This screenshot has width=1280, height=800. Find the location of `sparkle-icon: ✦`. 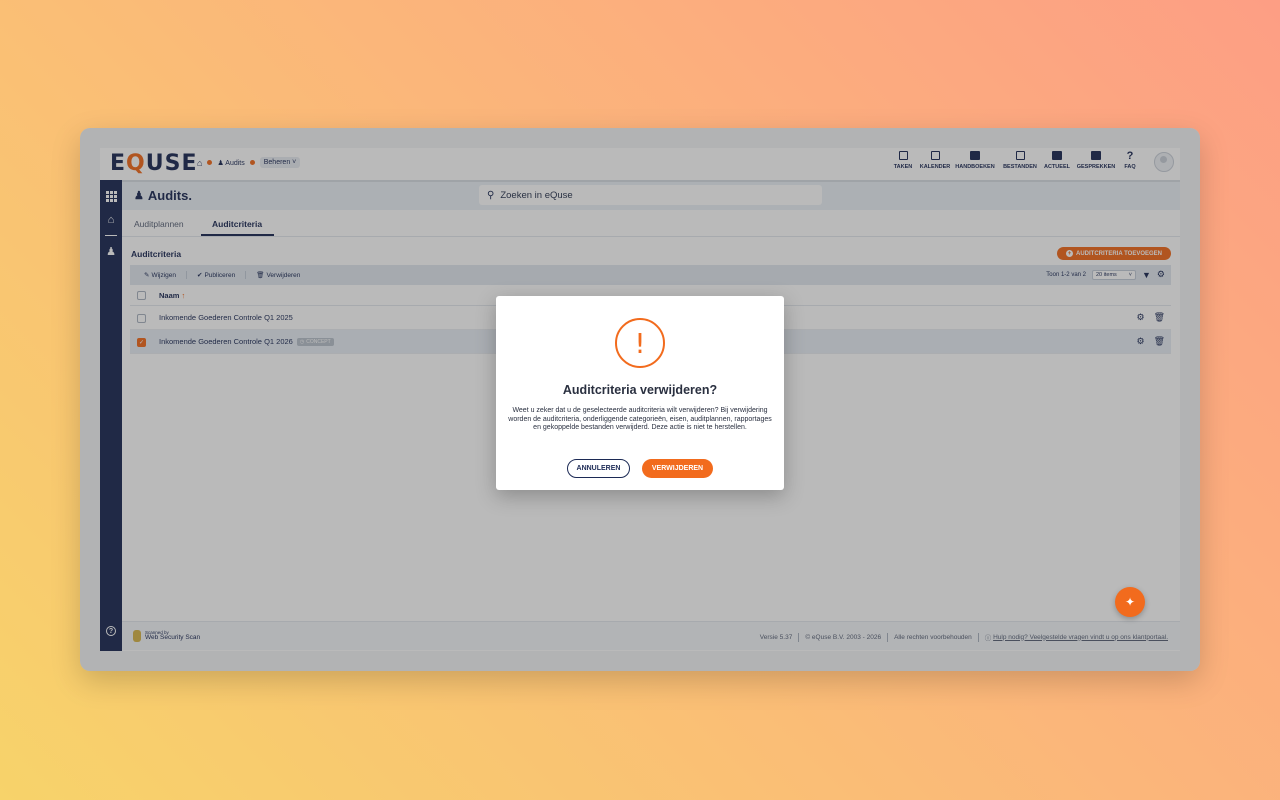

sparkle-icon: ✦ is located at coordinates (1130, 602).